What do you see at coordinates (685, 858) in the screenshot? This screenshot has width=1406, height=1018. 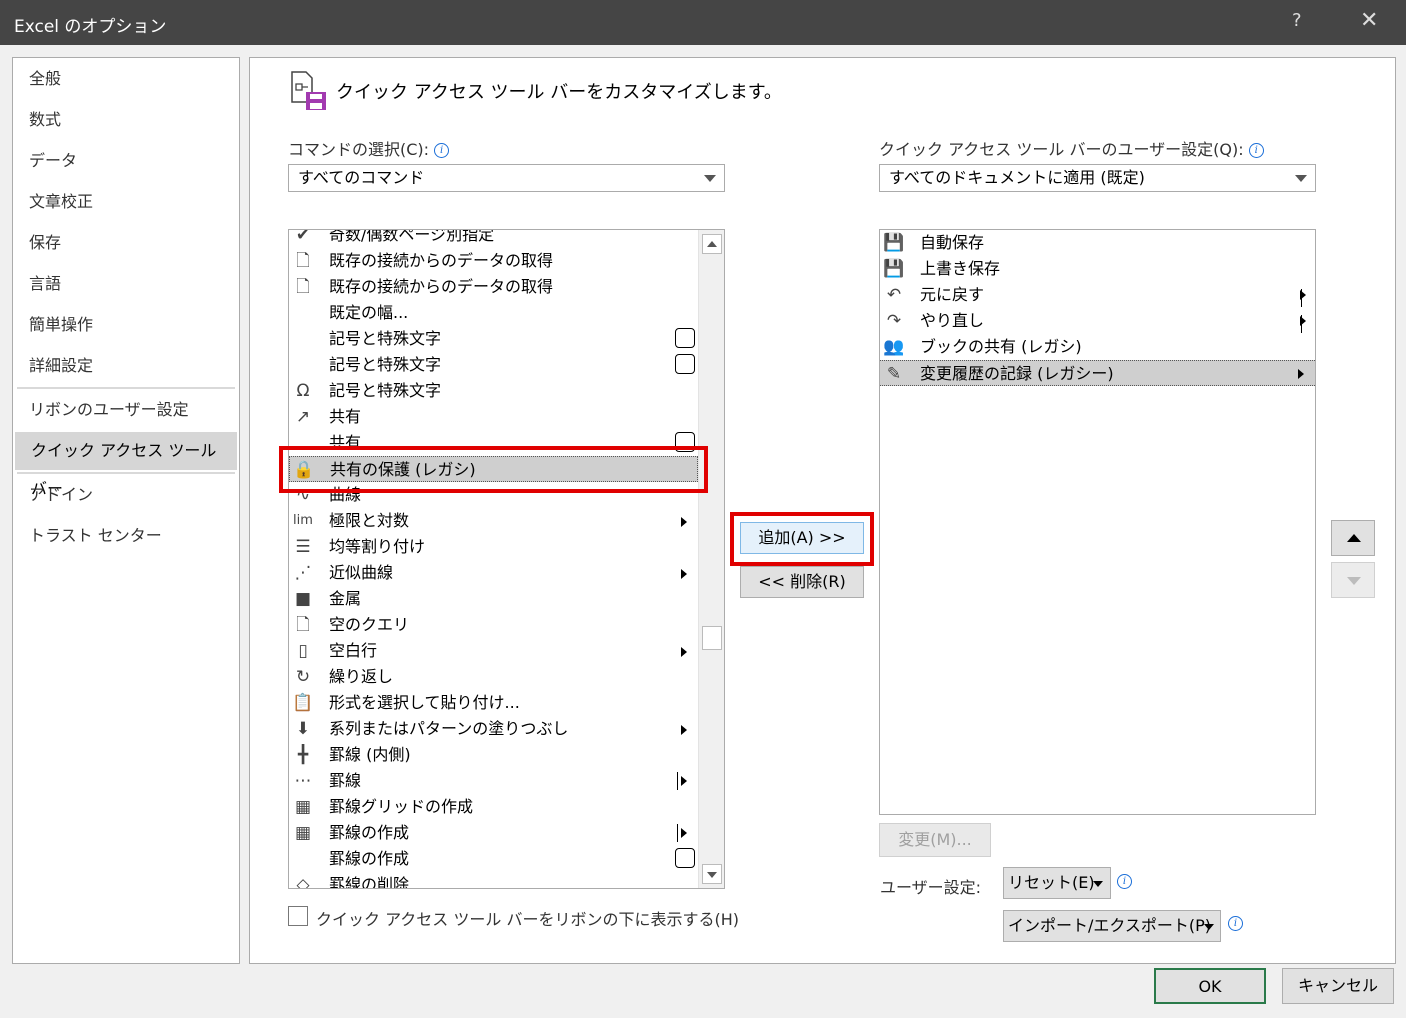 I see `dropdown-box-icon` at bounding box center [685, 858].